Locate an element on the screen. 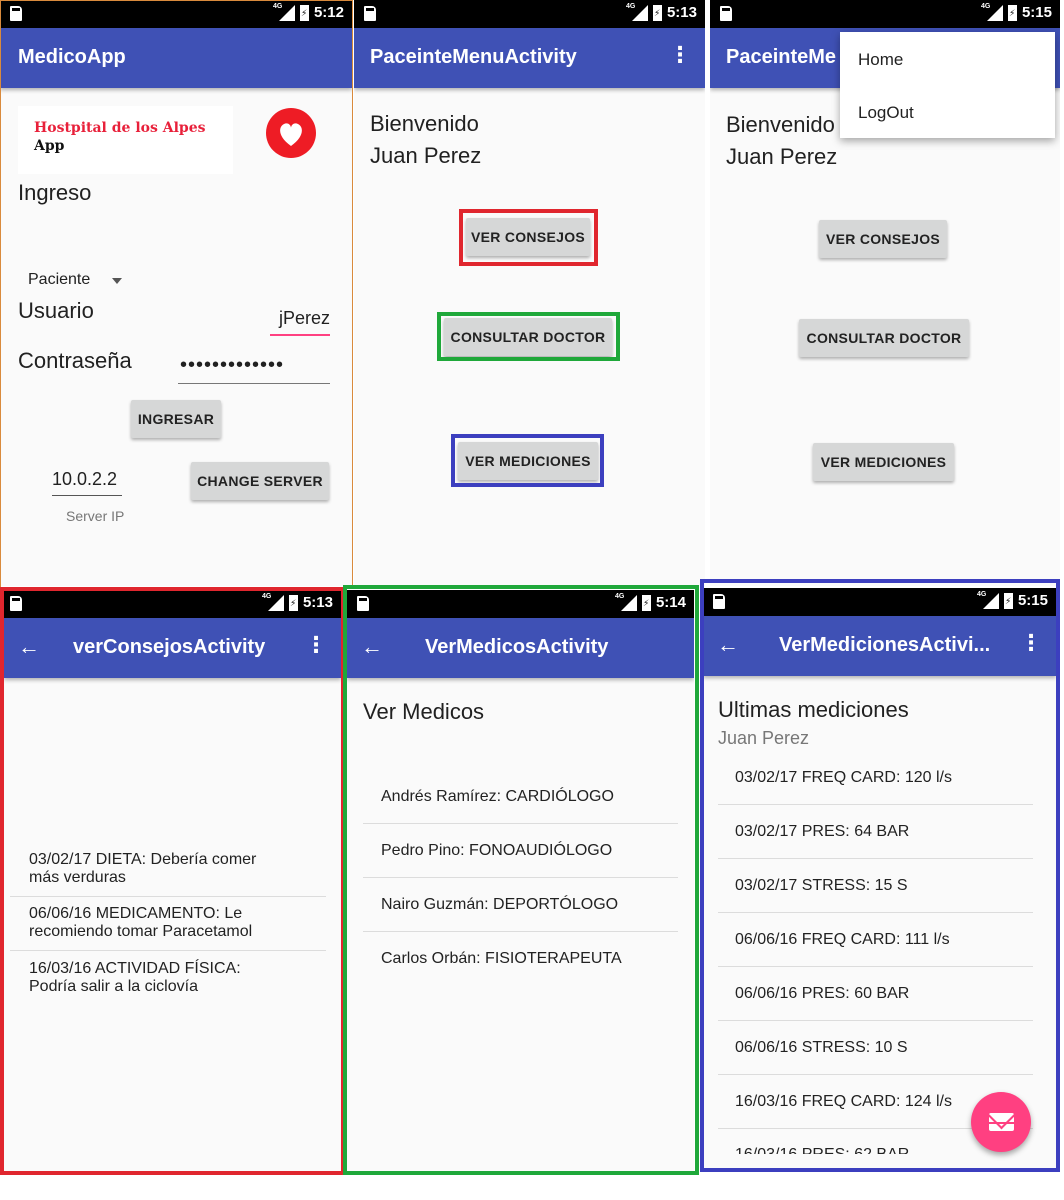  ver-consejos-button: VER CONSEJOS is located at coordinates (883, 239).